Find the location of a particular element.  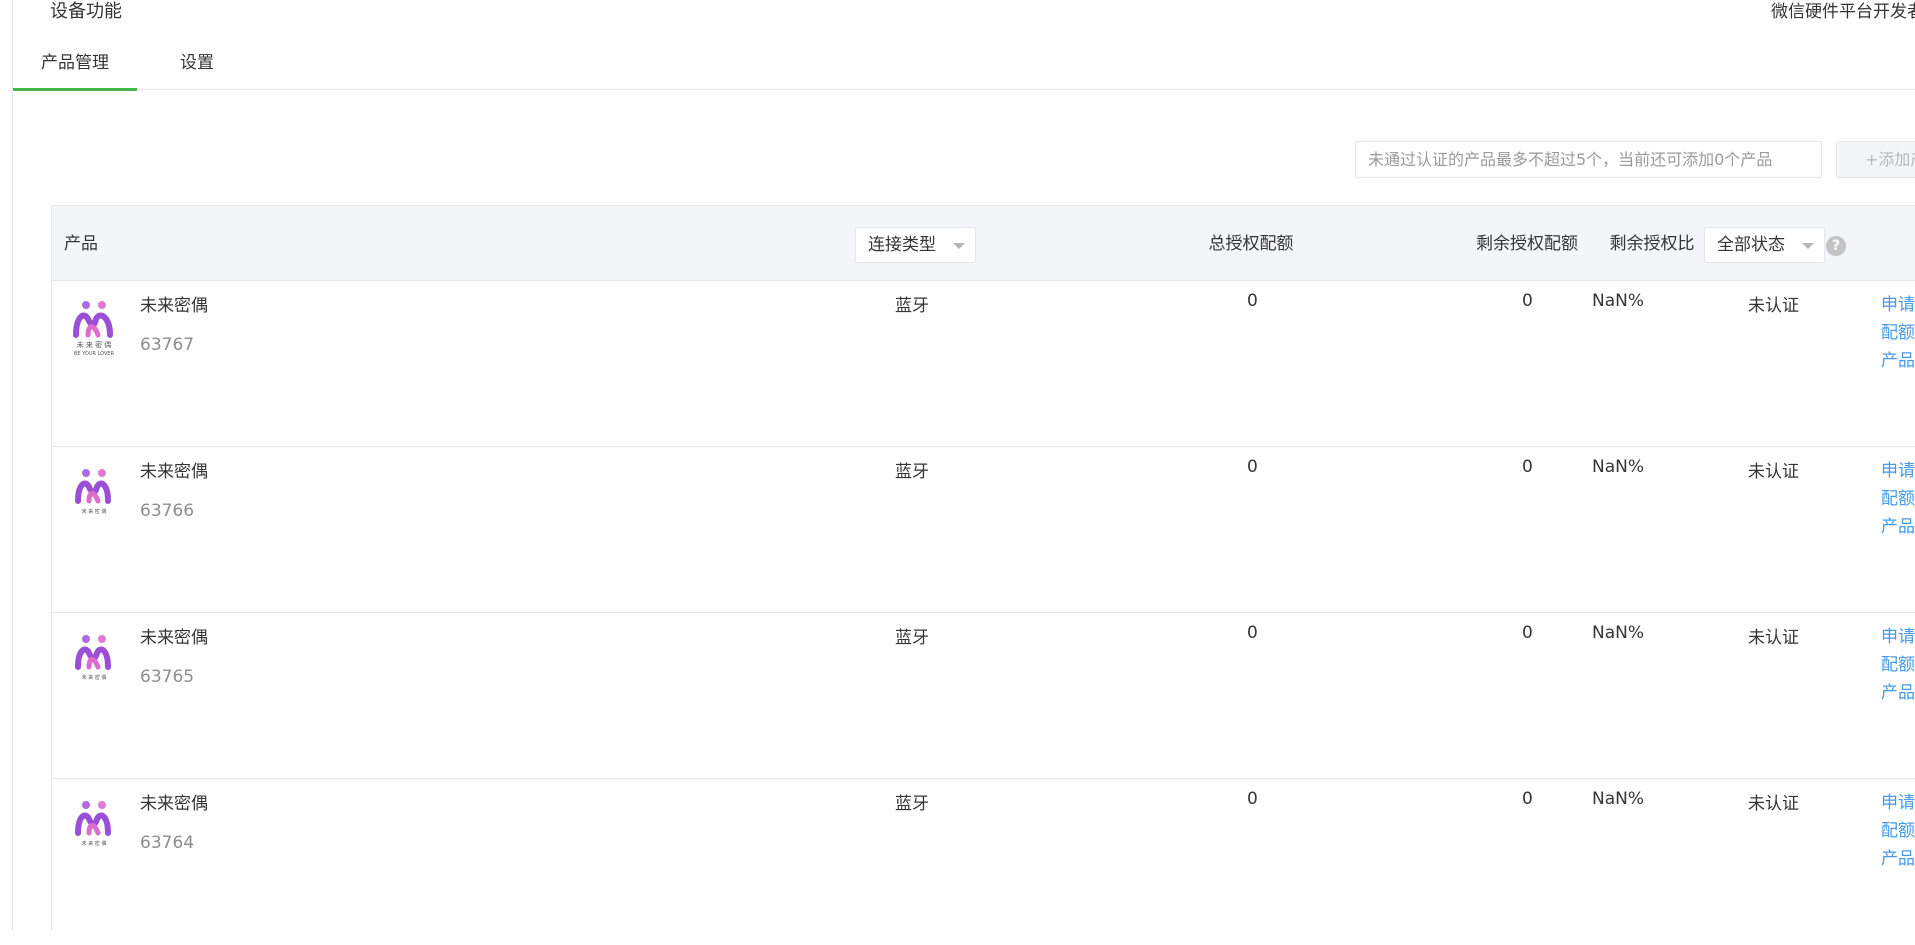

tab-product-management: 产品管理 is located at coordinates (75, 69).